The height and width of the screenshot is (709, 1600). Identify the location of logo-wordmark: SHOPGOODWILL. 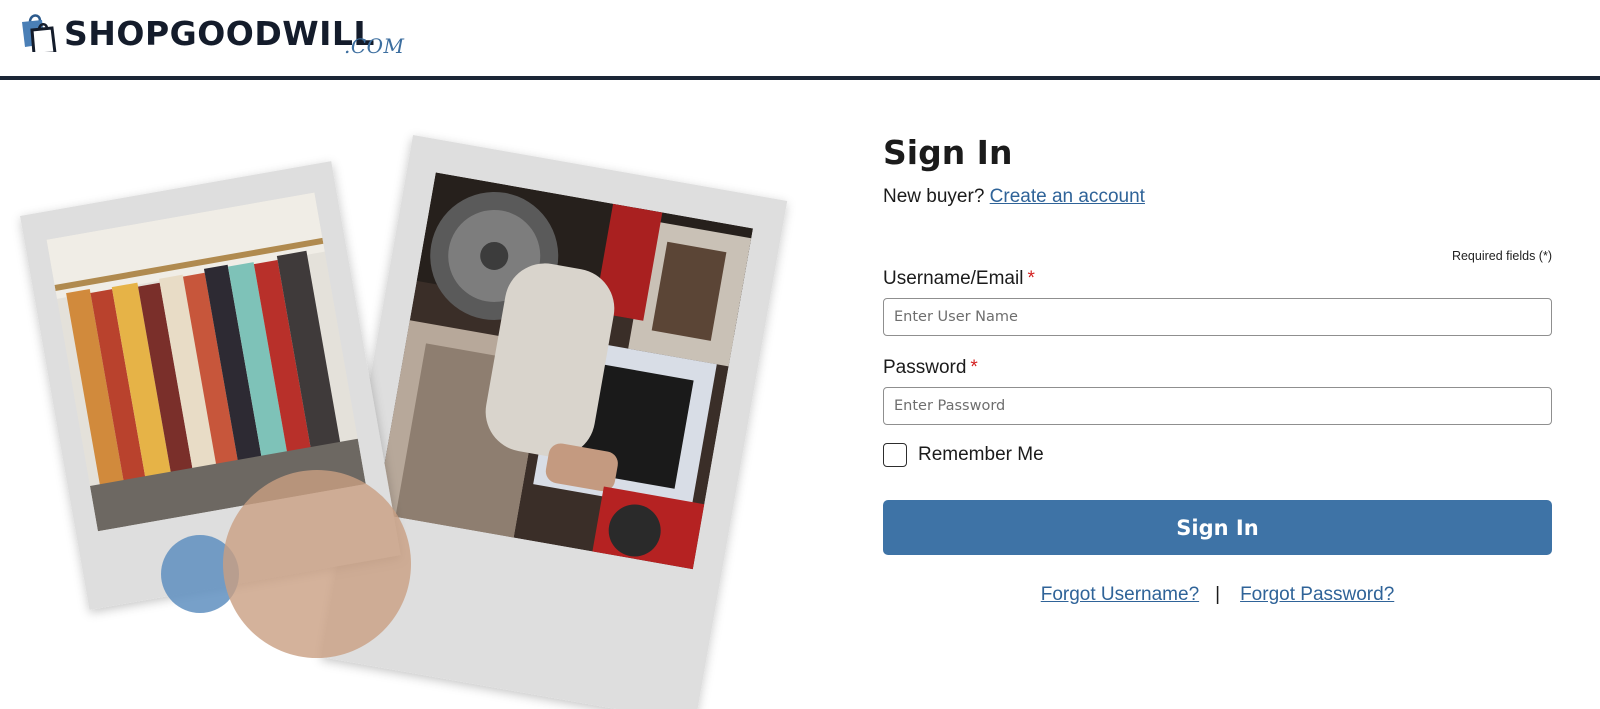
(219, 33).